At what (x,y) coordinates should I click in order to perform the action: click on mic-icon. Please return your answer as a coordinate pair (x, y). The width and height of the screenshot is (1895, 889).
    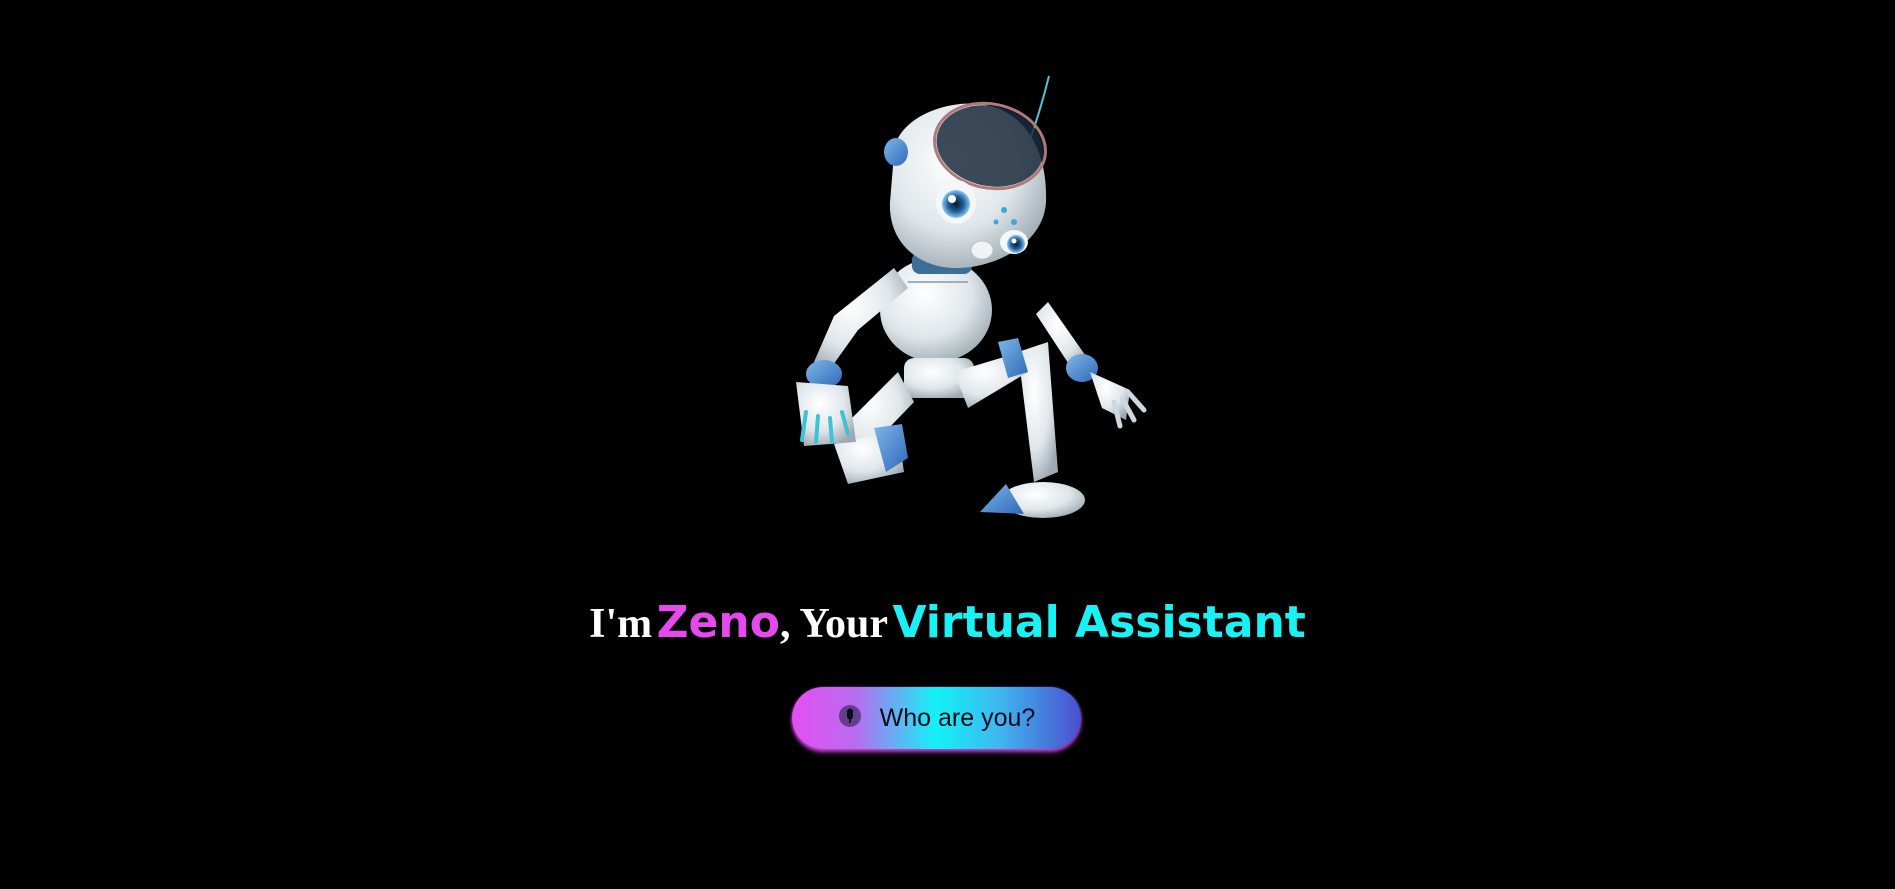
    Looking at the image, I should click on (849, 716).